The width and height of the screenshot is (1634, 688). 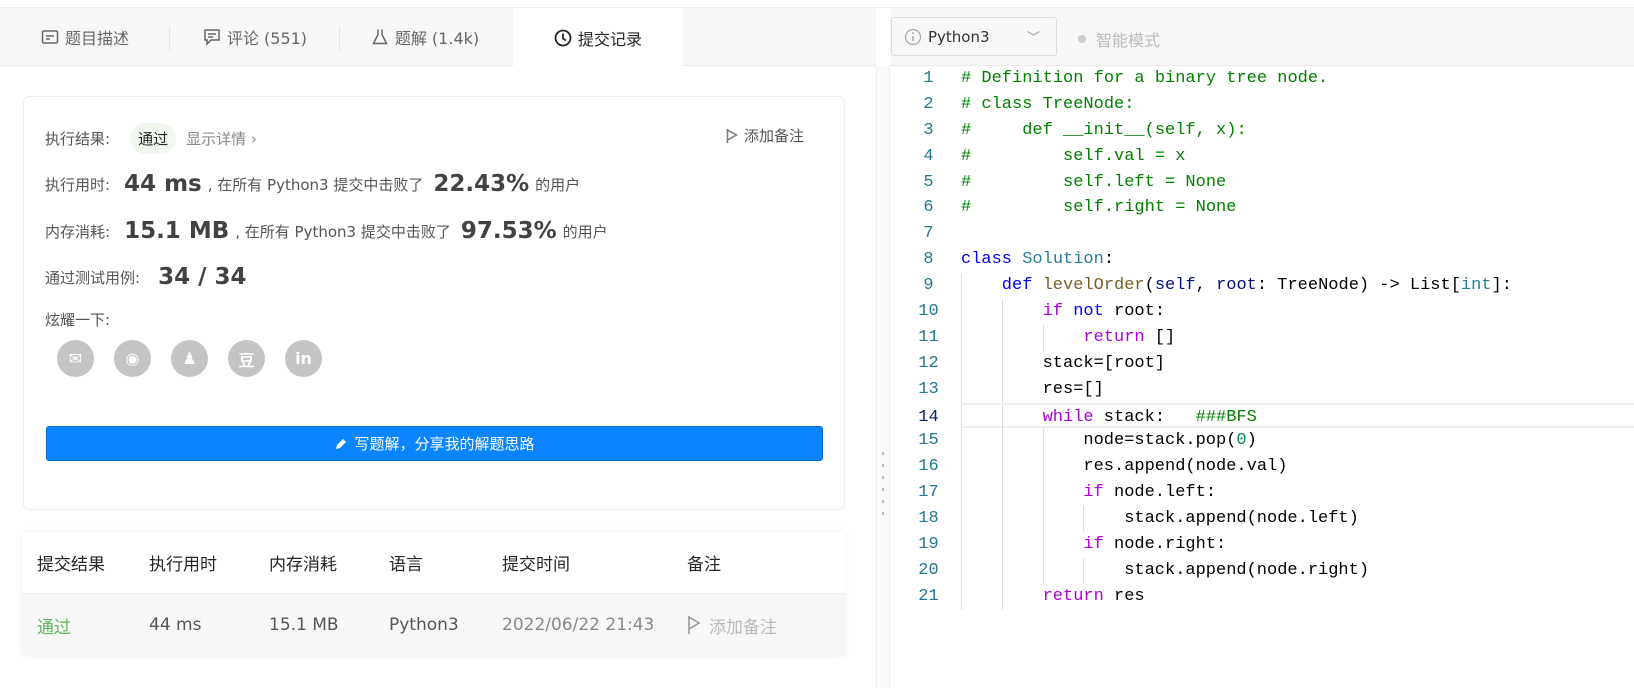 I want to click on code-line: 1 # Definition for a binary tree node., so click(x=1262, y=79).